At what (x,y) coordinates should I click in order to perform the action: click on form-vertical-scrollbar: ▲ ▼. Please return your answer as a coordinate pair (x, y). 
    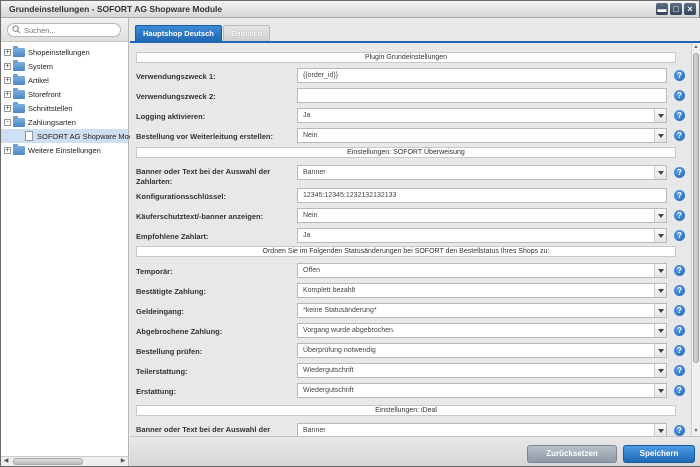
    Looking at the image, I should click on (695, 239).